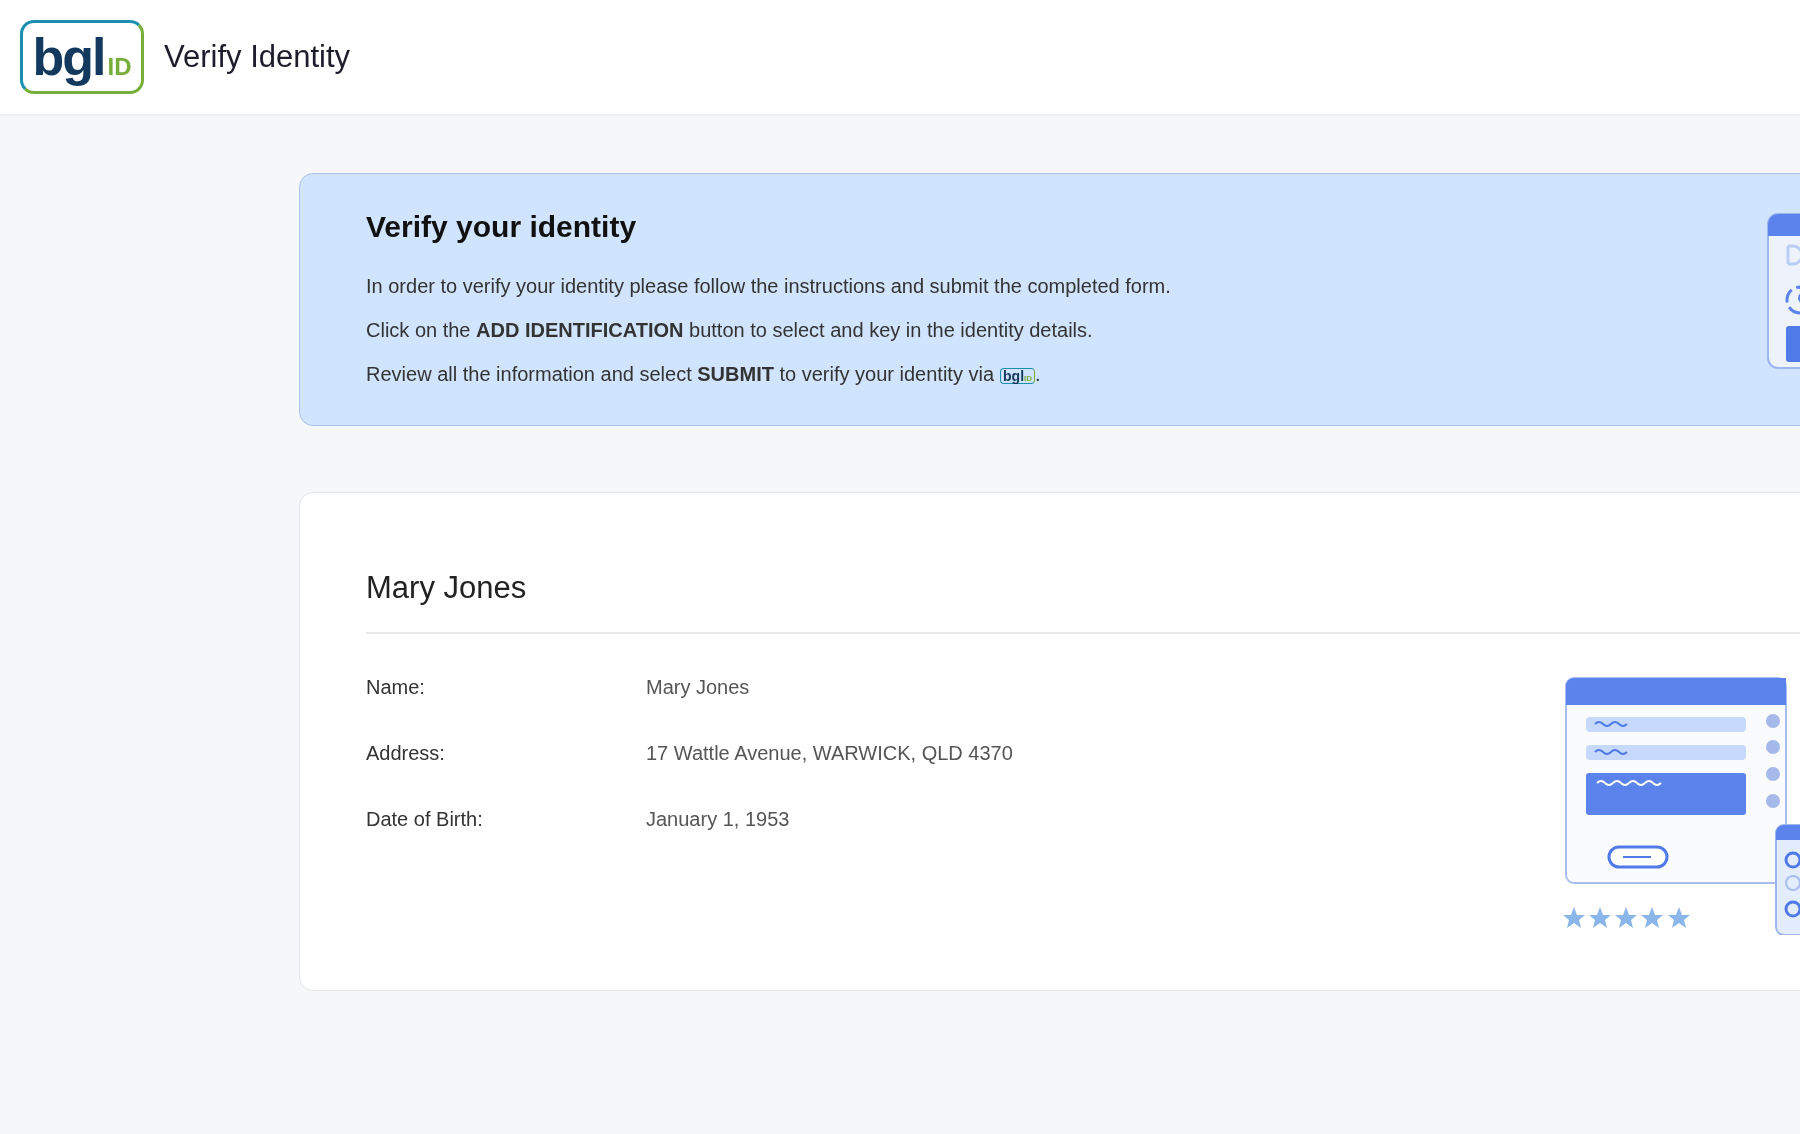 This screenshot has height=1134, width=1800. What do you see at coordinates (829, 753) in the screenshot?
I see `field-value: 17 Wattle Avenue, WARWICK, QLD 4370` at bounding box center [829, 753].